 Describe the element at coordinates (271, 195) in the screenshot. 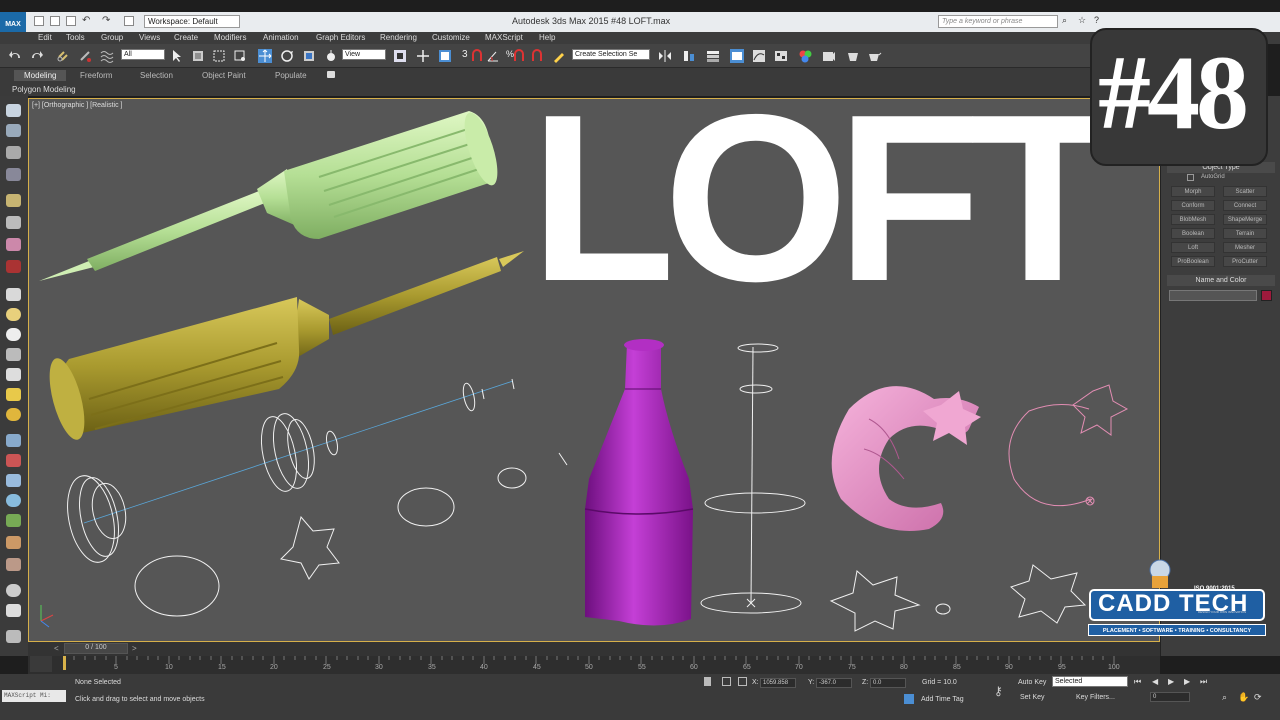

I see `green-screwdriver` at that location.